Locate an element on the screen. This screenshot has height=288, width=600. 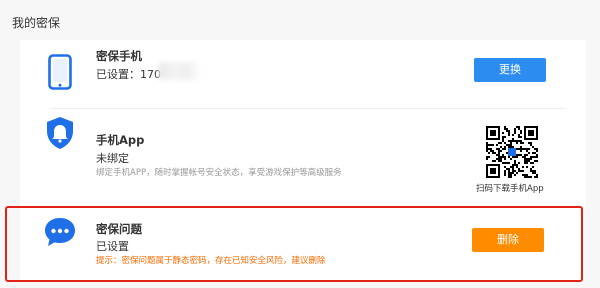
app-item-description: 绑定手机APP，随时掌握帐号安全状态，享受游戏保护等高级服务 is located at coordinates (219, 173).